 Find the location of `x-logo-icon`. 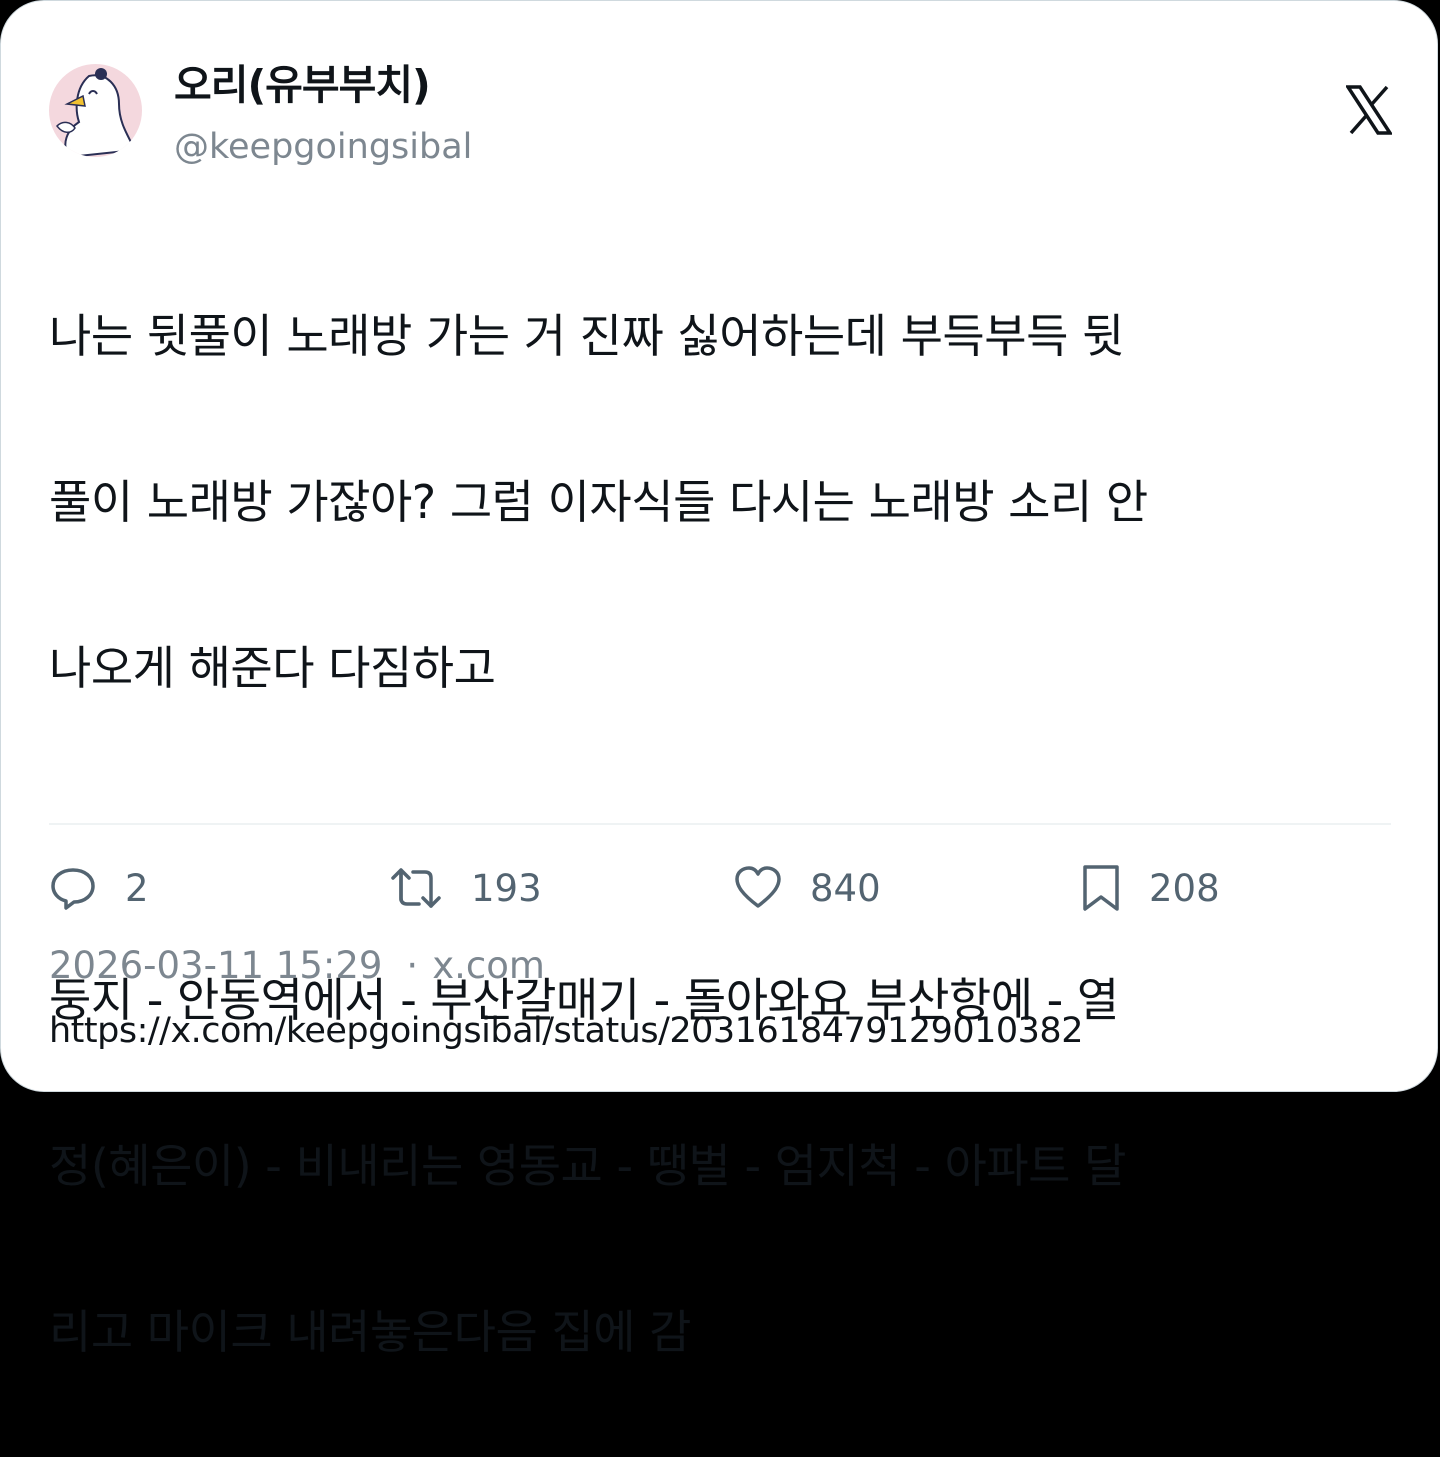

x-logo-icon is located at coordinates (1369, 110).